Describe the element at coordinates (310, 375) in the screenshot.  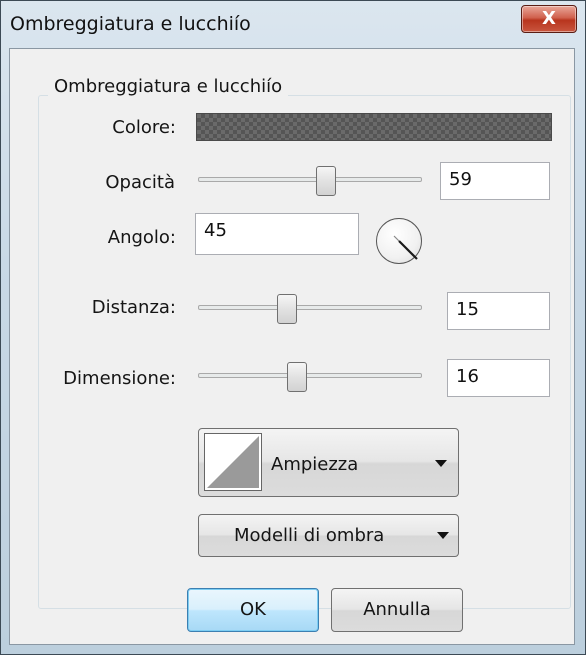
I see `size-slider` at that location.